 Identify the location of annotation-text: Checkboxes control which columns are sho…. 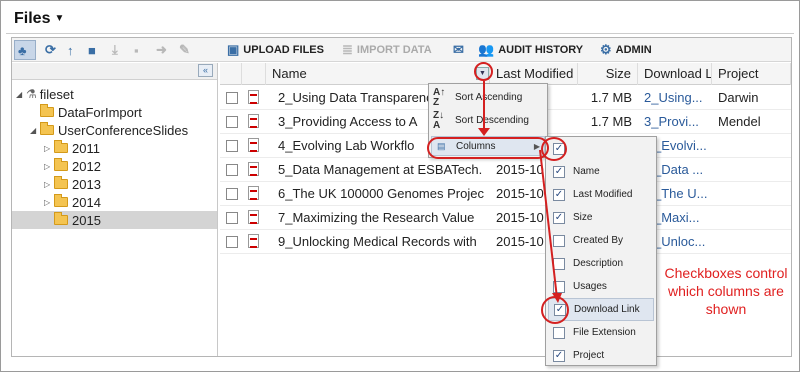
(726, 291).